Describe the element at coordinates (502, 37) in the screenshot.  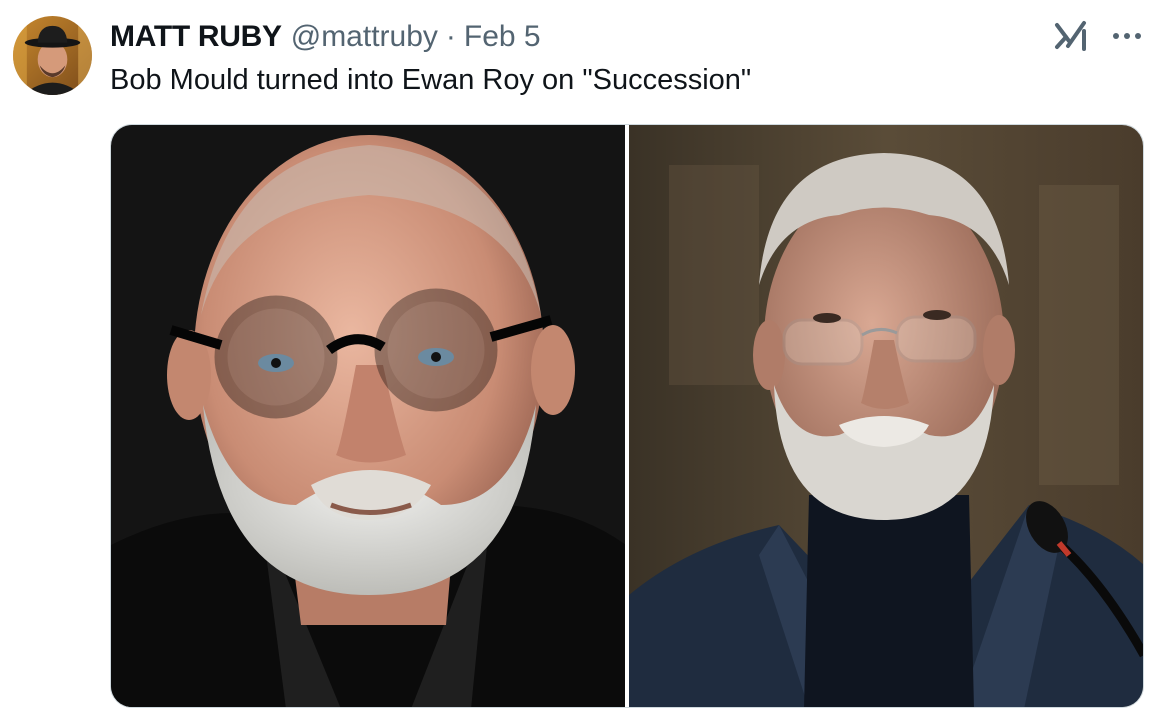
I see `tweet-date: Feb 5` at that location.